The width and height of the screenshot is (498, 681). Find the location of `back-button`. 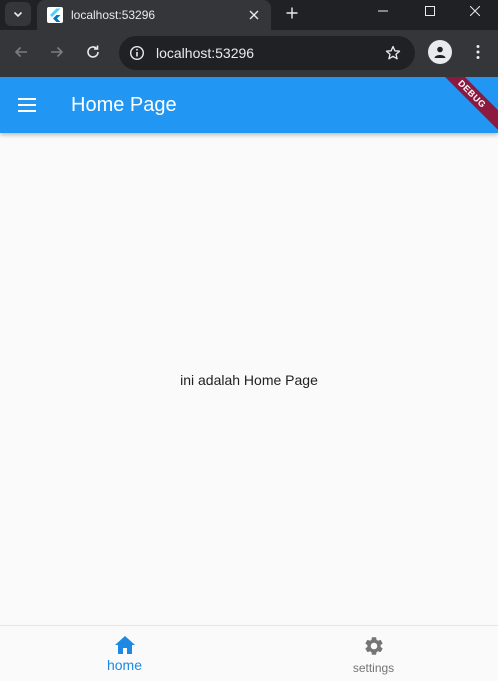

back-button is located at coordinates (21, 52).